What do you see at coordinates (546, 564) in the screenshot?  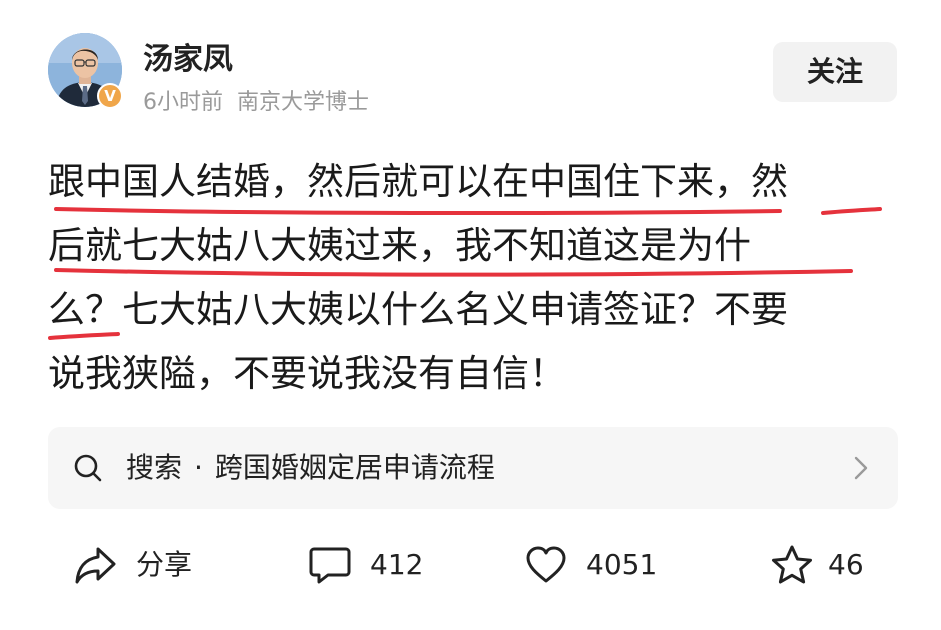 I see `heart-icon` at bounding box center [546, 564].